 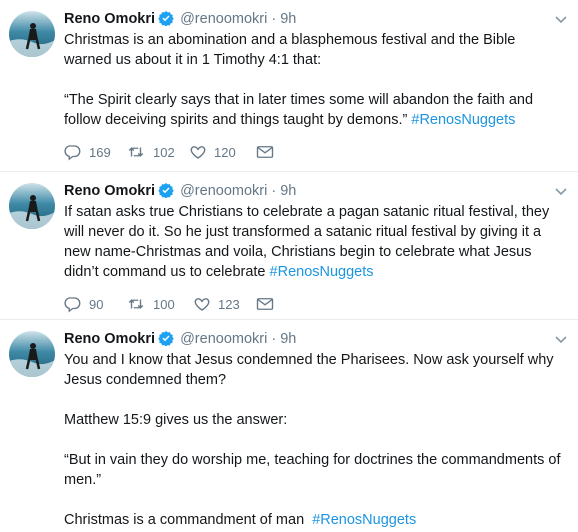 I want to click on like-button: 123, so click(x=224, y=304).